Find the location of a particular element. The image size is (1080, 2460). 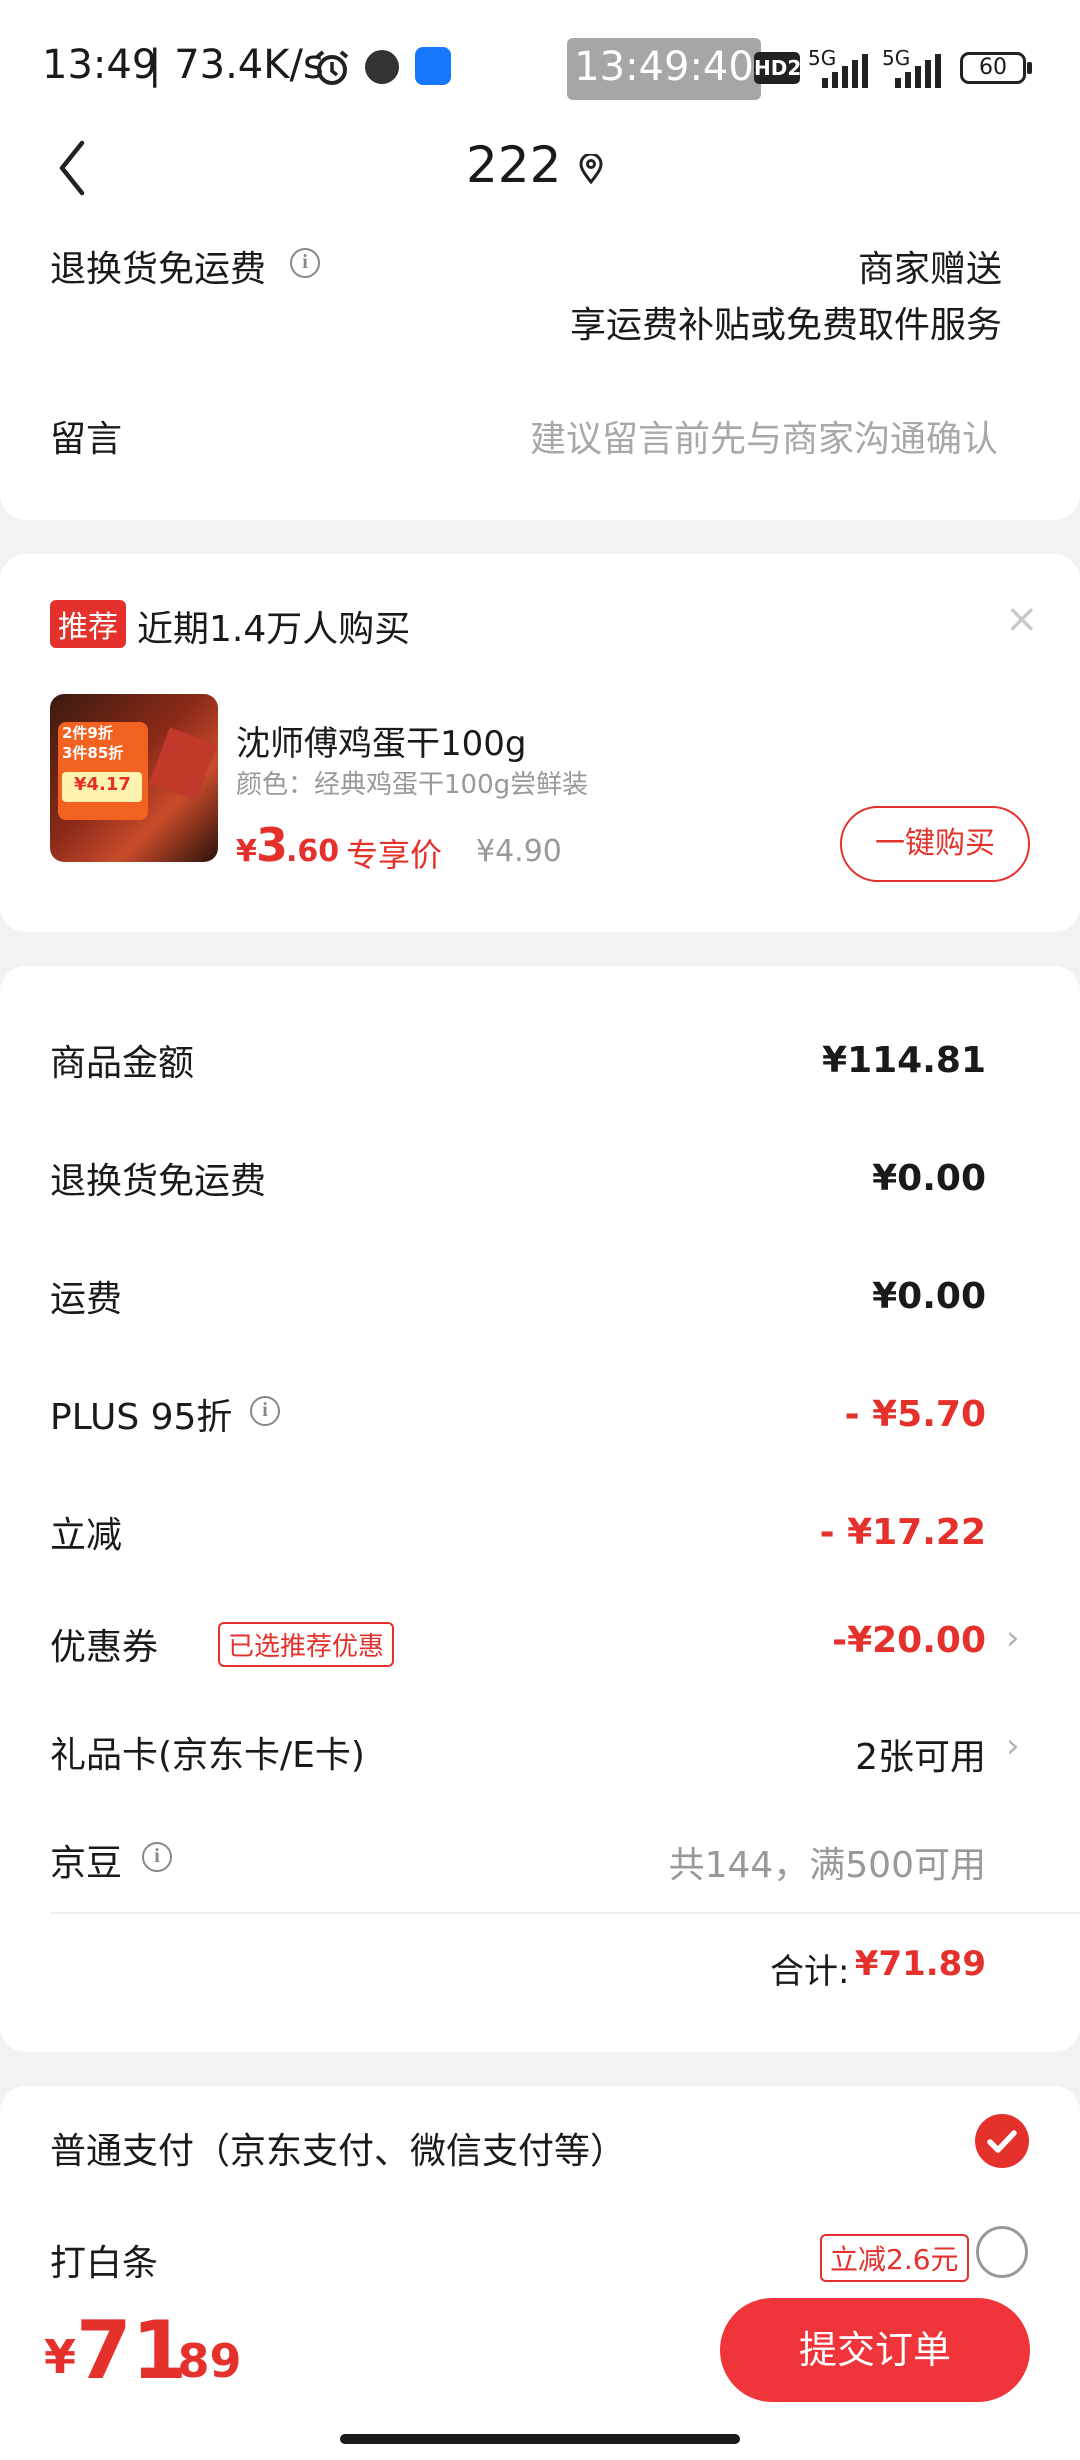

status-network-speed: | 73.4K/s is located at coordinates (236, 65).